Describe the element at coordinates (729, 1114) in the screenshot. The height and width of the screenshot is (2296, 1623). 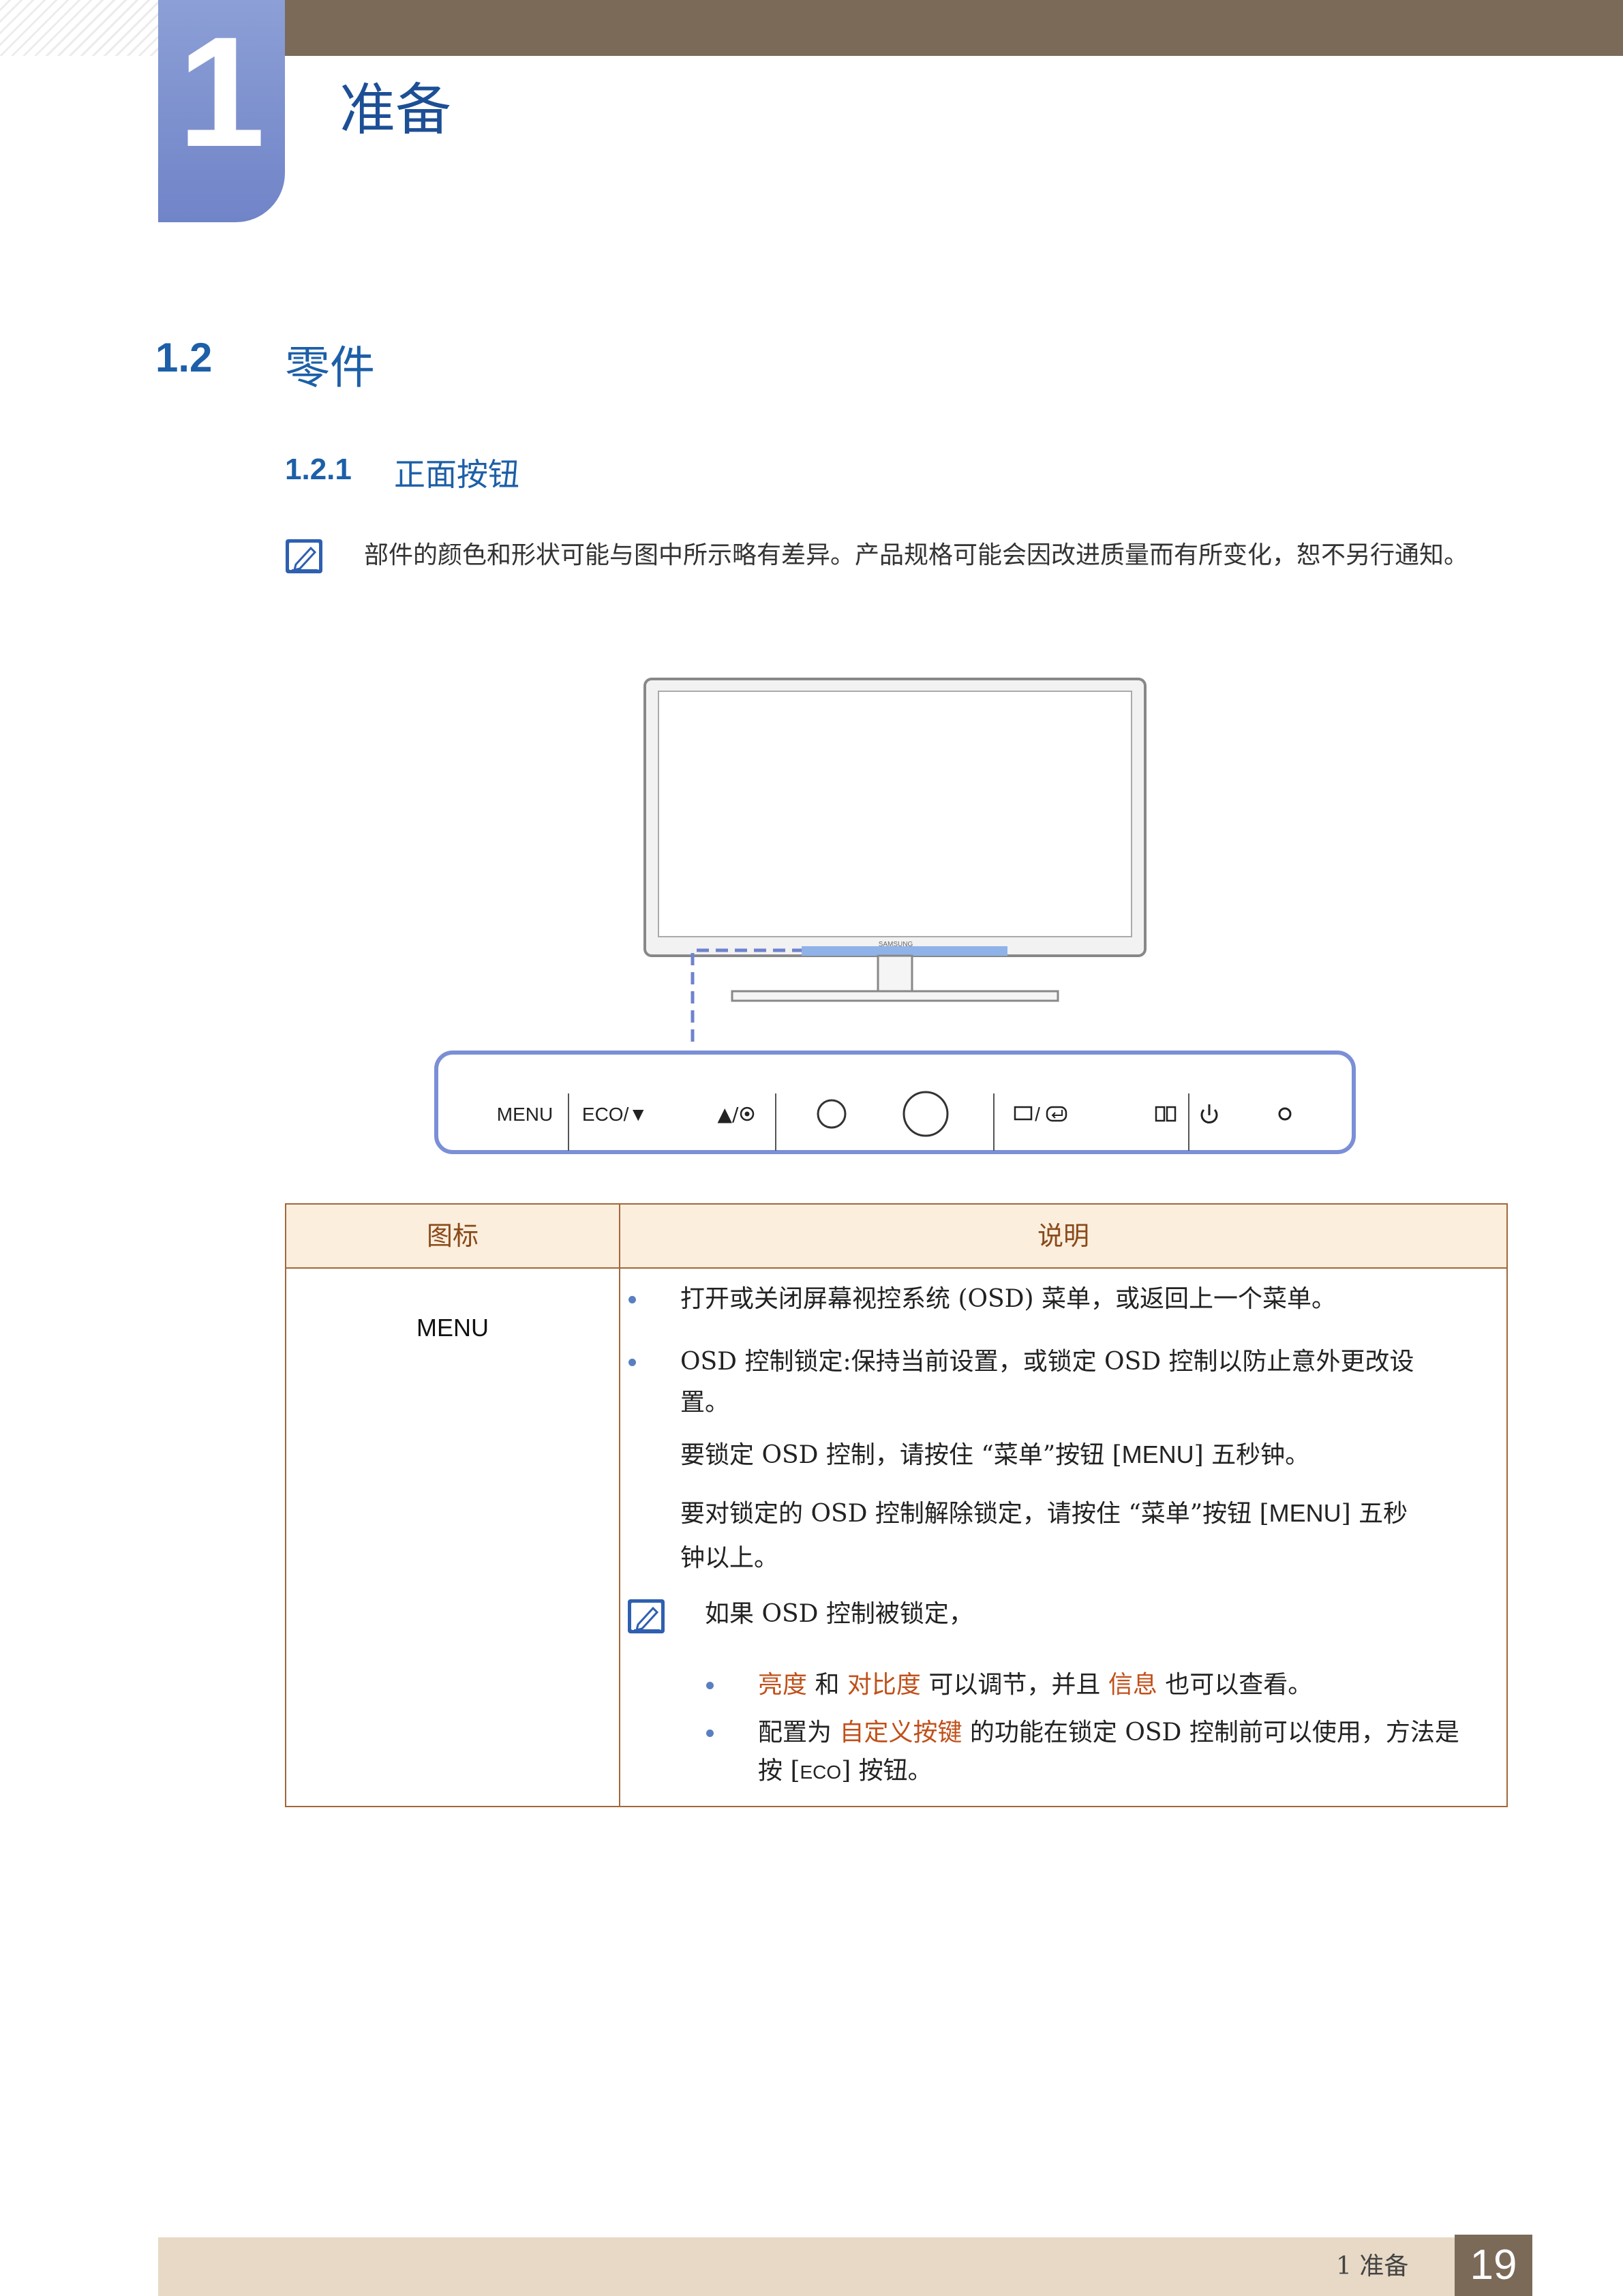
I see `btn-up-label: ▲/` at that location.